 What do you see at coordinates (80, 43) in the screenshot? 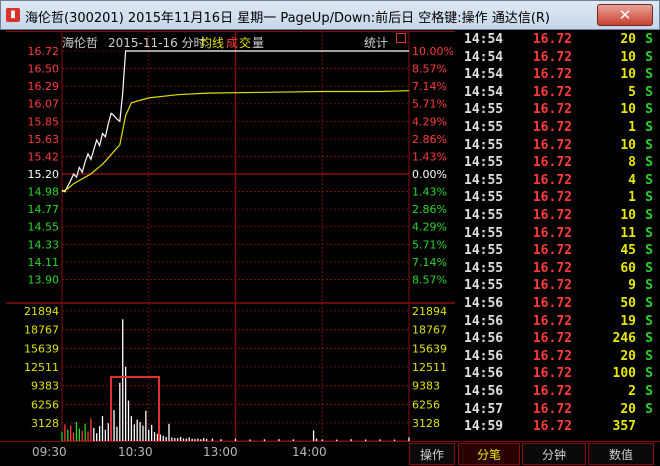
I see `chart-stock-name: 海伦哲` at bounding box center [80, 43].